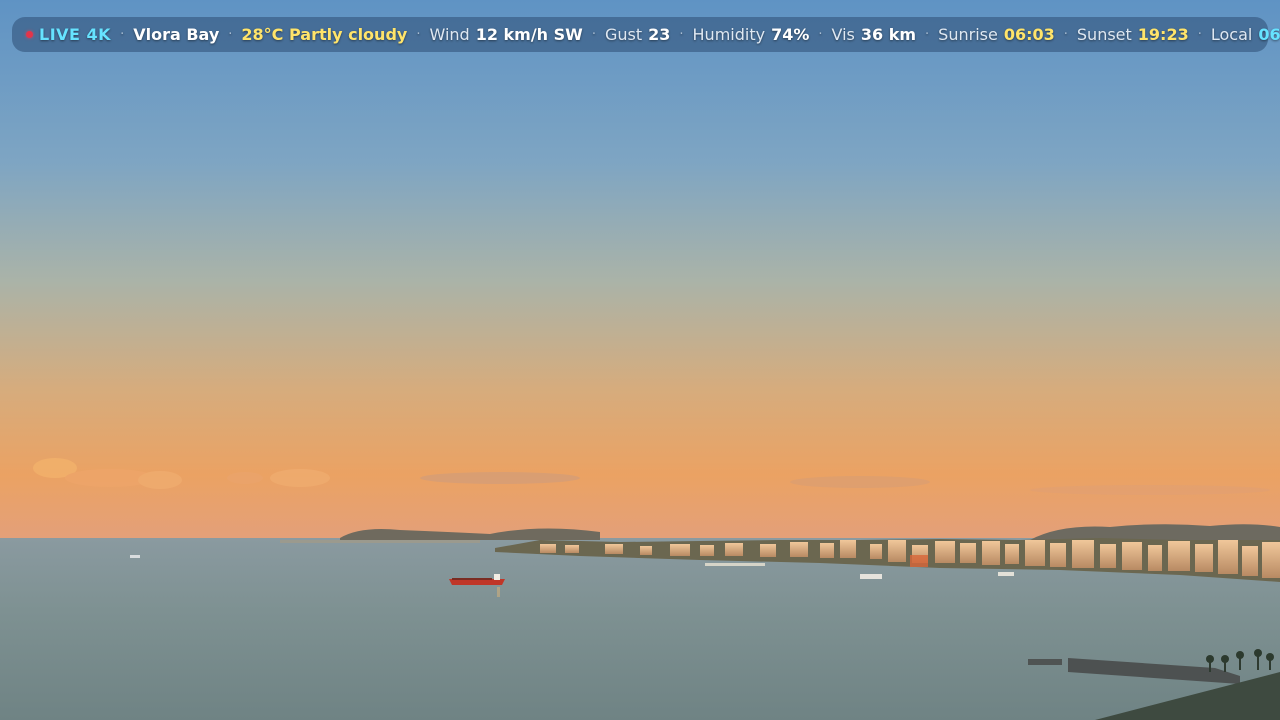  I want to click on live-dot-icon, so click(29, 34).